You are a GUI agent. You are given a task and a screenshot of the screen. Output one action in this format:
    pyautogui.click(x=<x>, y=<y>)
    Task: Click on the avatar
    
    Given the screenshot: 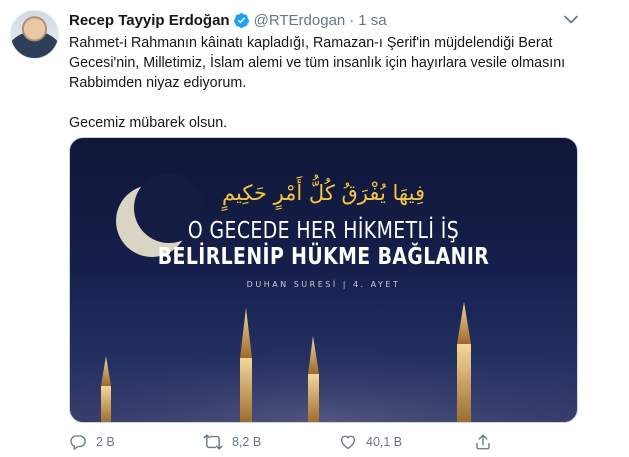 What is the action you would take?
    pyautogui.click(x=34, y=34)
    